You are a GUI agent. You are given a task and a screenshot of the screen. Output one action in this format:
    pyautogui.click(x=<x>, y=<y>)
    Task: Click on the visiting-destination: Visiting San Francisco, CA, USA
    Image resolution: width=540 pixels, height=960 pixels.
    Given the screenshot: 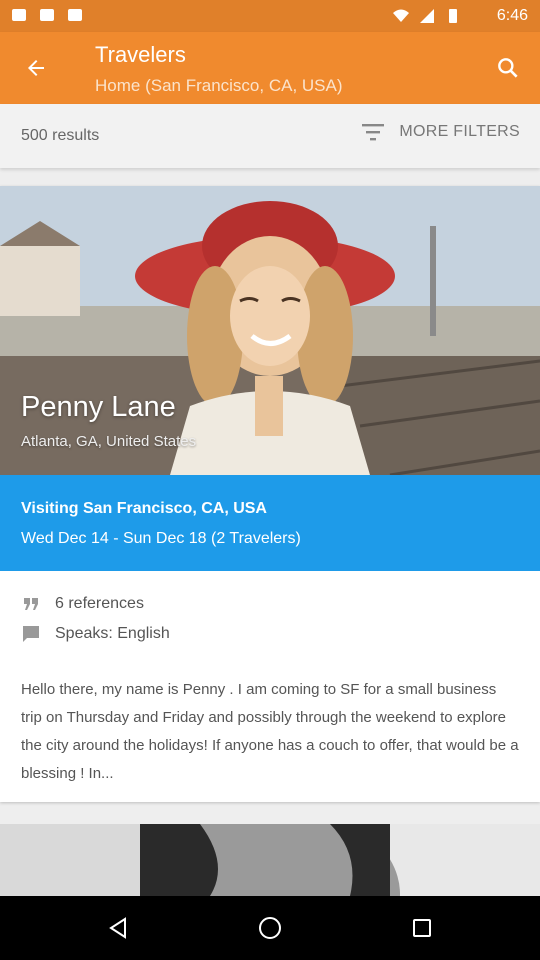 What is the action you would take?
    pyautogui.click(x=144, y=508)
    